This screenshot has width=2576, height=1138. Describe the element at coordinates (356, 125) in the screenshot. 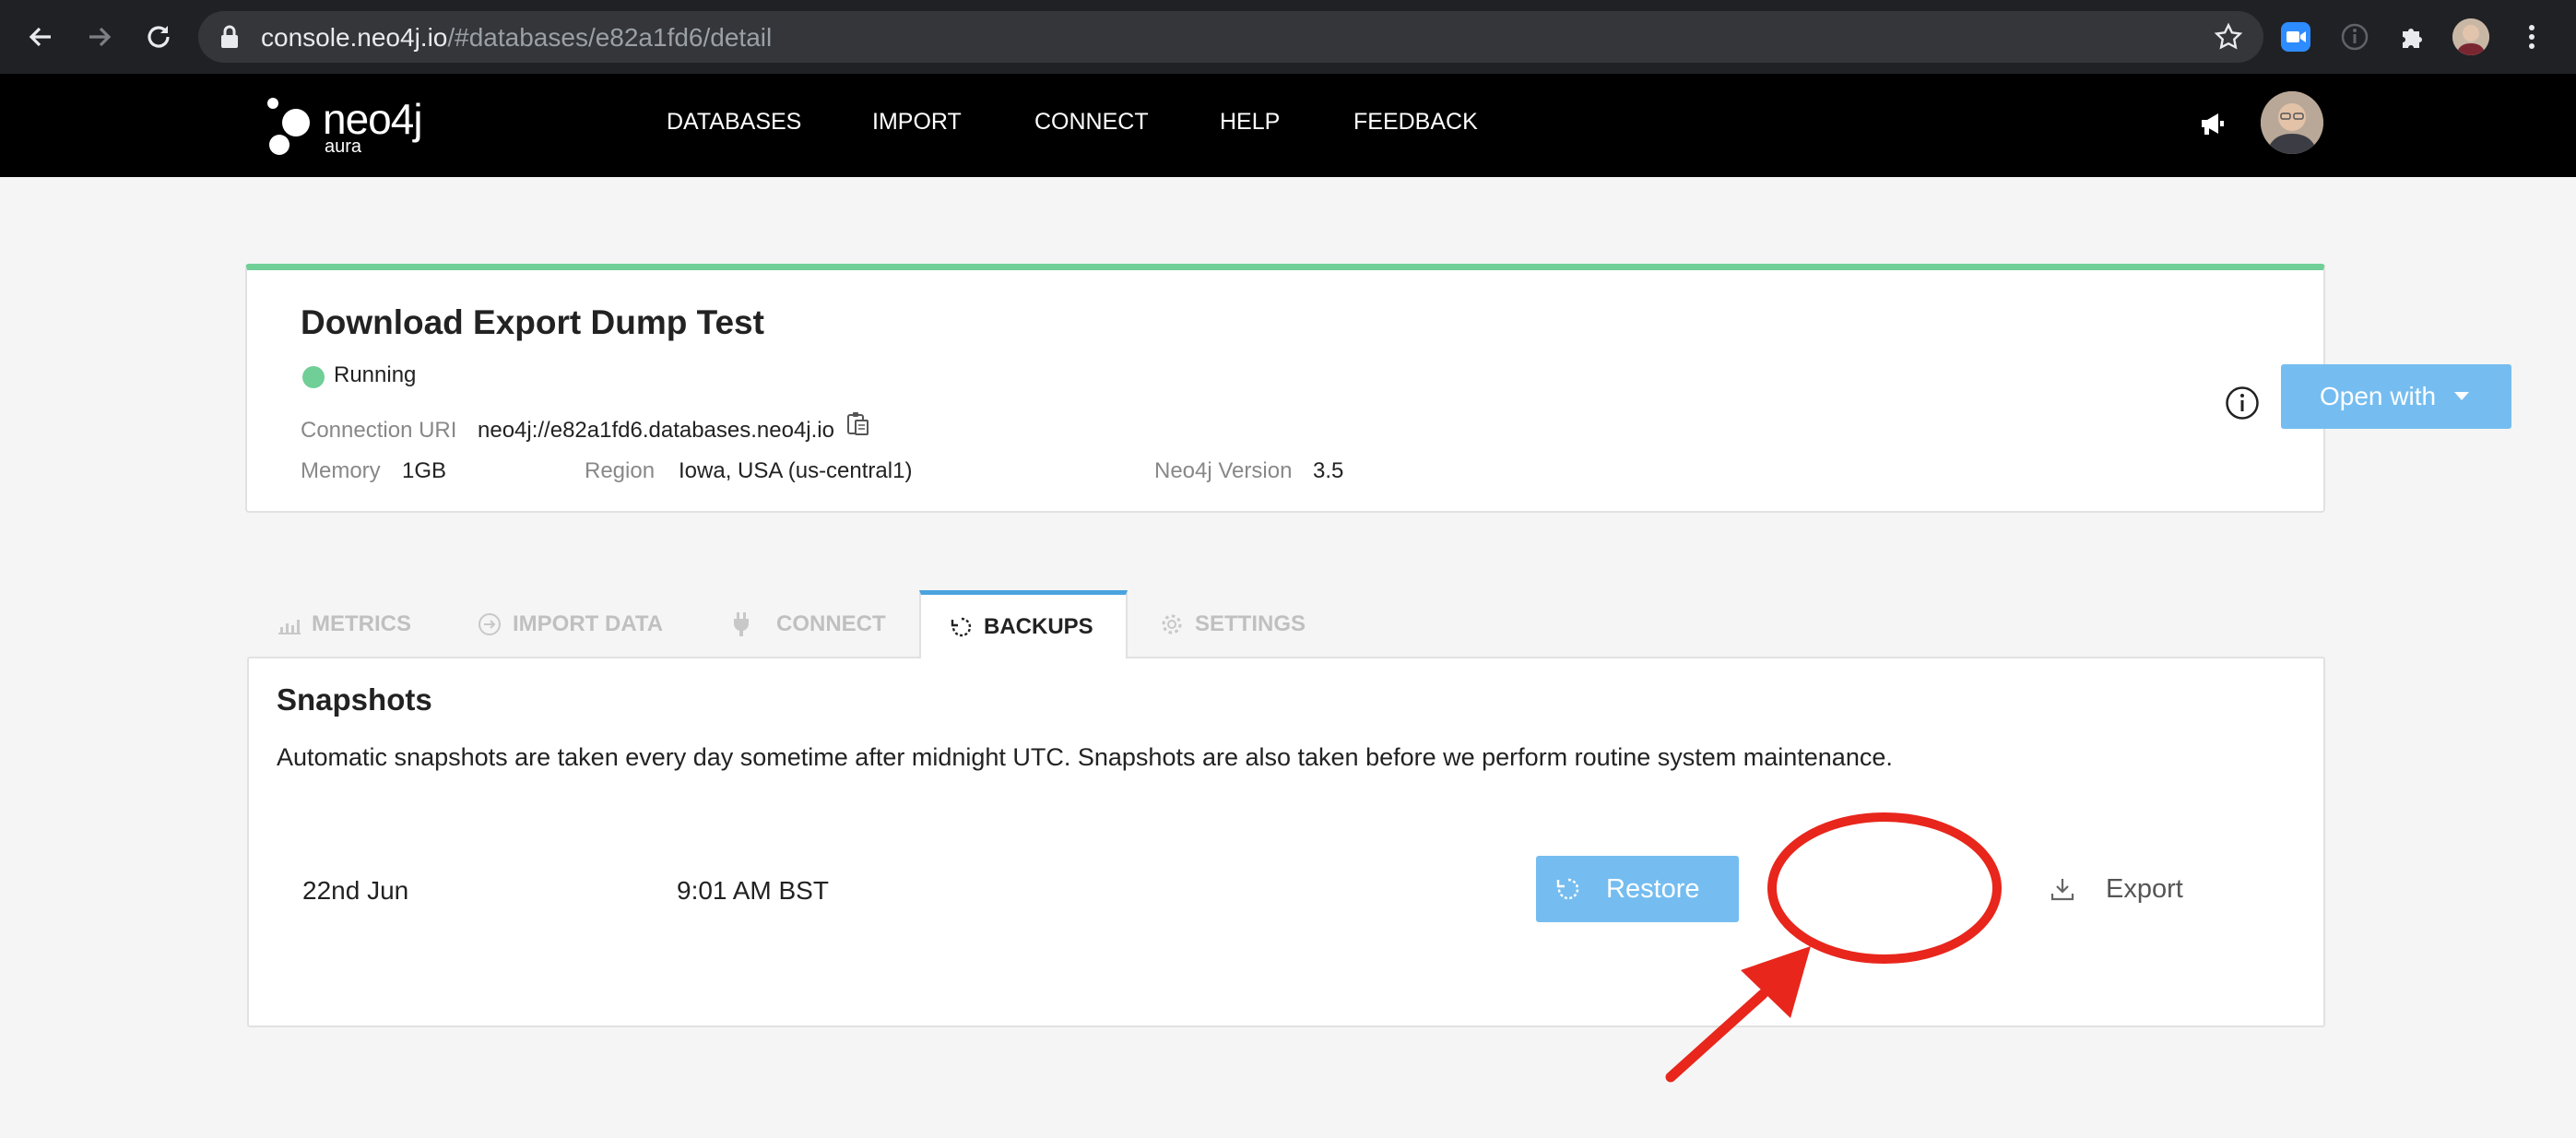

I see `neo4j-aura-logo: neo4j aura` at that location.